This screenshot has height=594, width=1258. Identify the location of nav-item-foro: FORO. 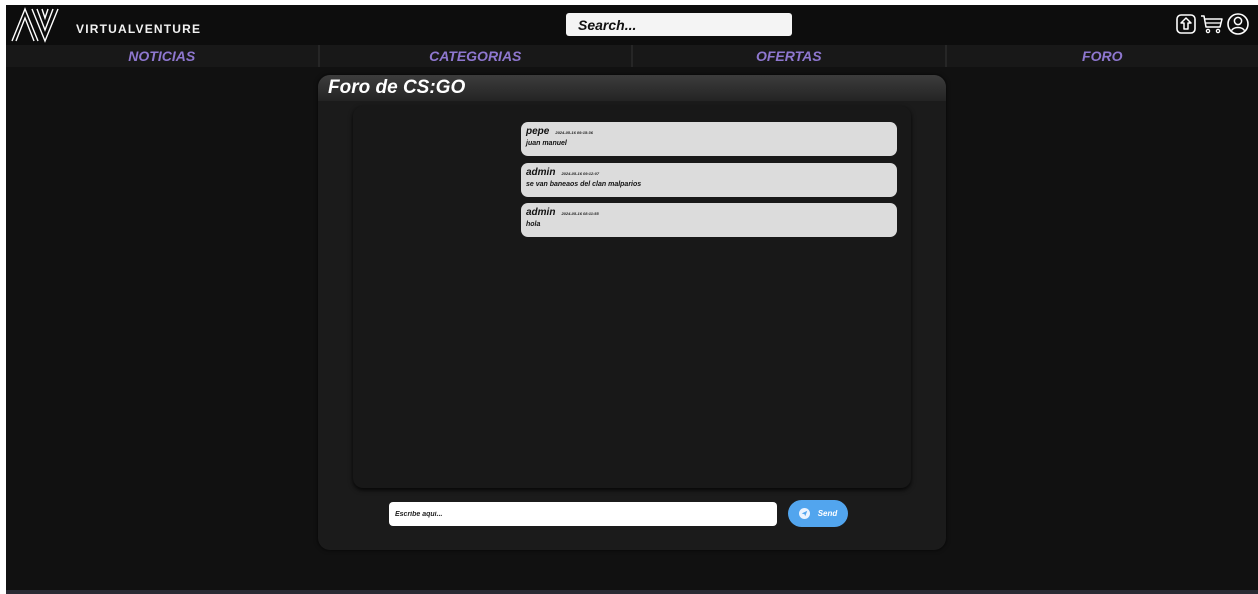
(1102, 56).